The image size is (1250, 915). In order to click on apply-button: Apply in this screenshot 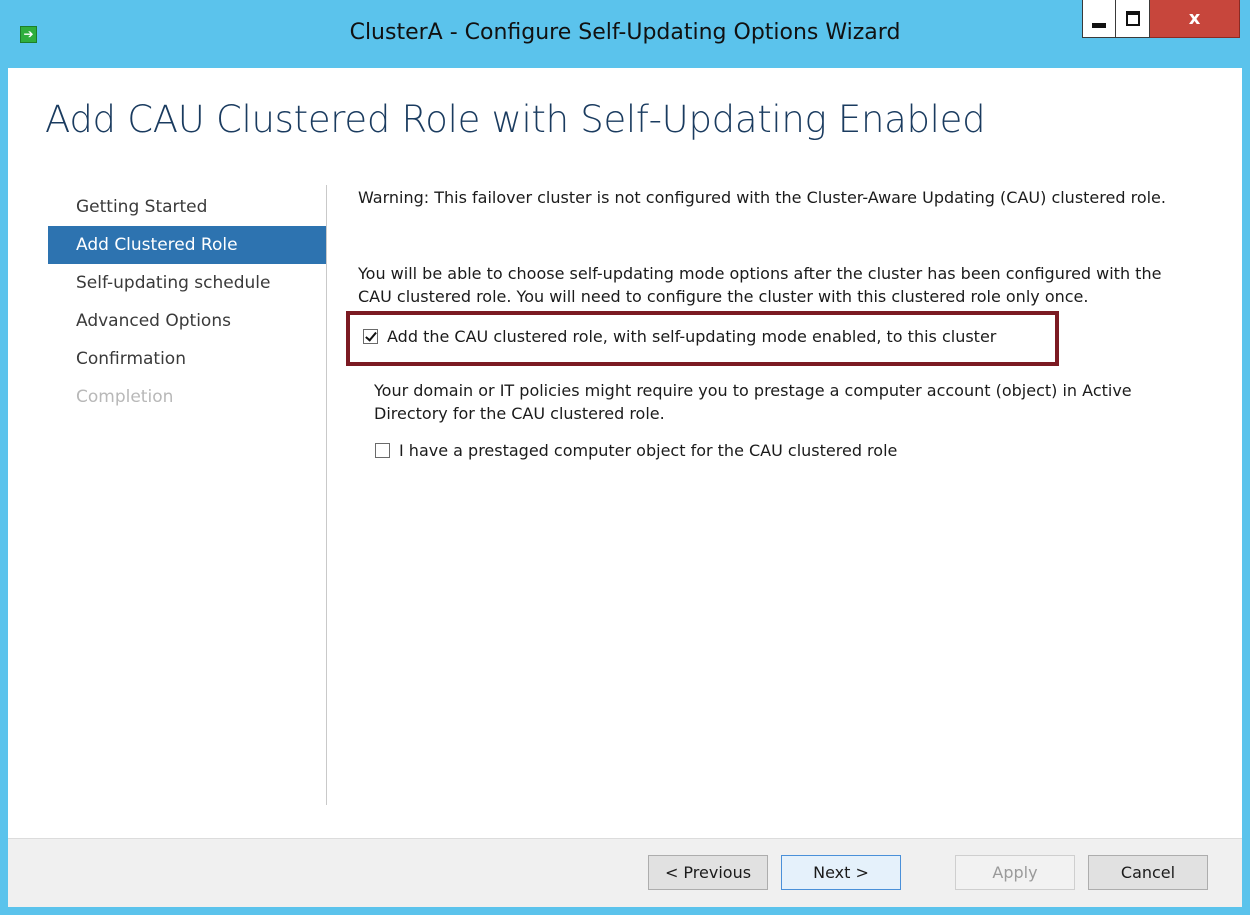, I will do `click(1015, 872)`.